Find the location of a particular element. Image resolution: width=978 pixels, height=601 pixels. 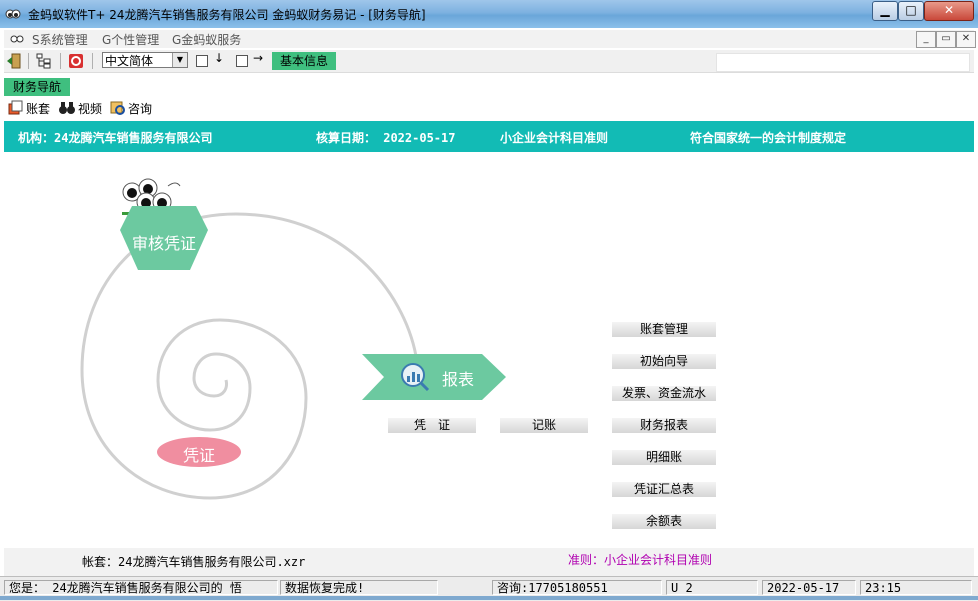

bookkeeping-button: 记账 is located at coordinates (544, 425).